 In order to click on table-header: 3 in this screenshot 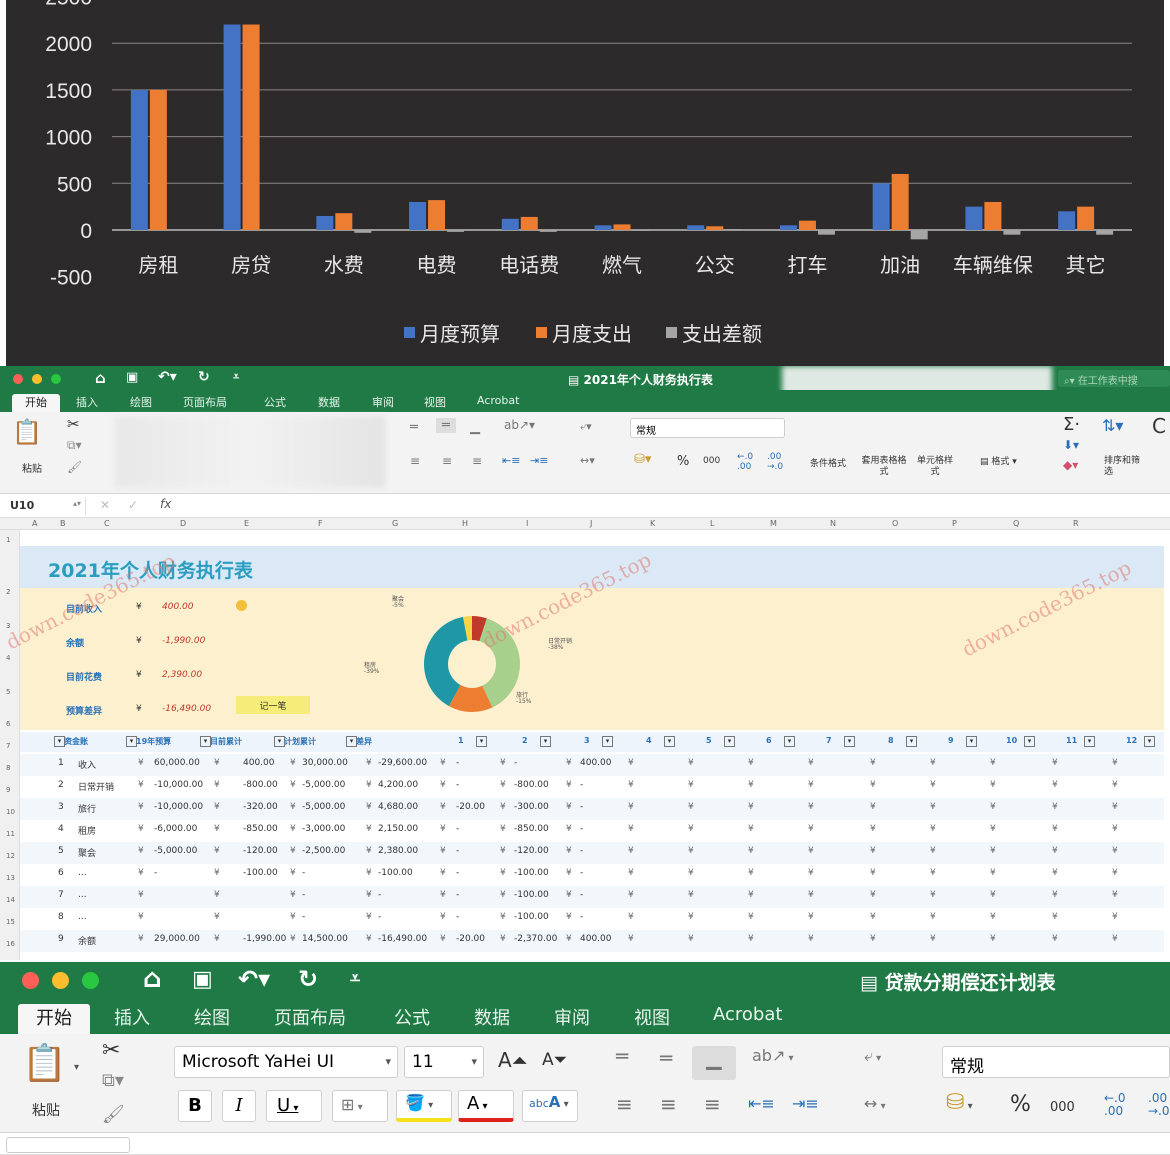, I will do `click(587, 740)`.